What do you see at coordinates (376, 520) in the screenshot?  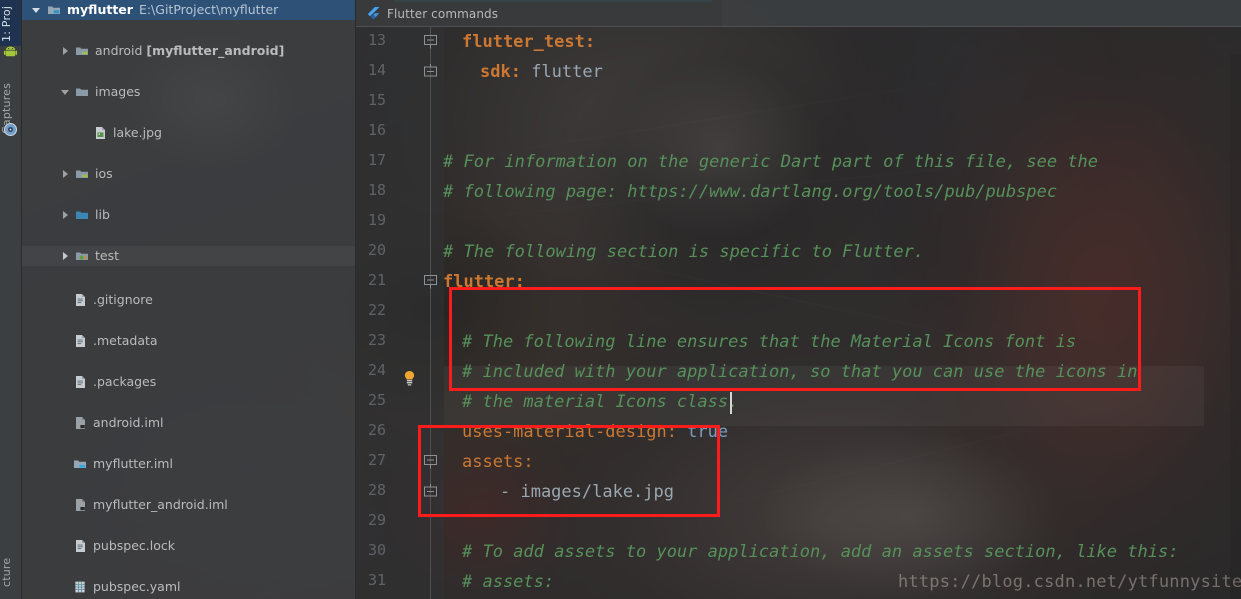 I see `line-number: 29` at bounding box center [376, 520].